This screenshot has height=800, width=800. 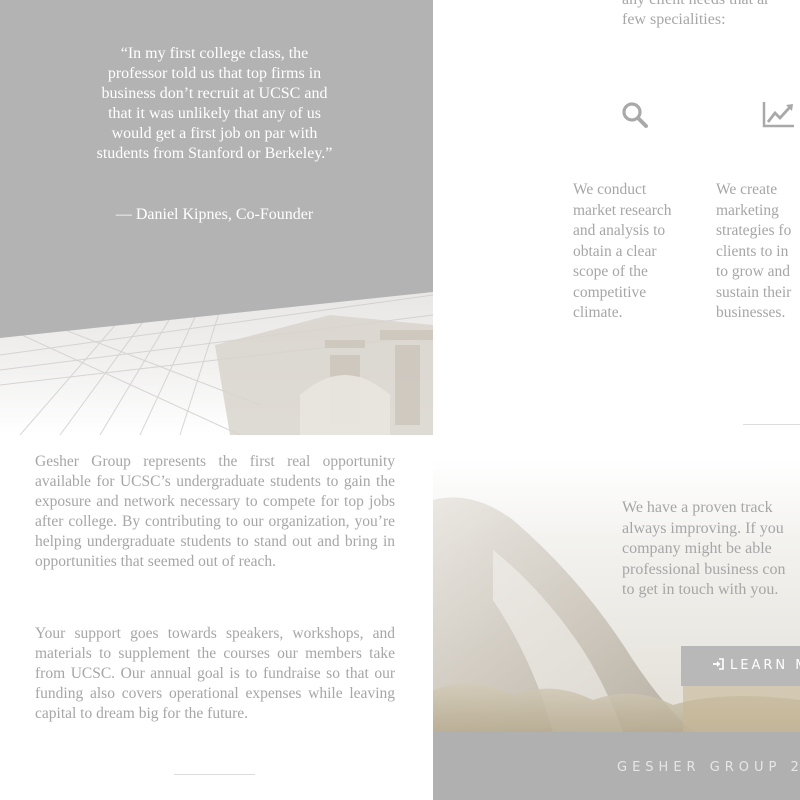 What do you see at coordinates (754, 292) in the screenshot?
I see `service-line: sustain their` at bounding box center [754, 292].